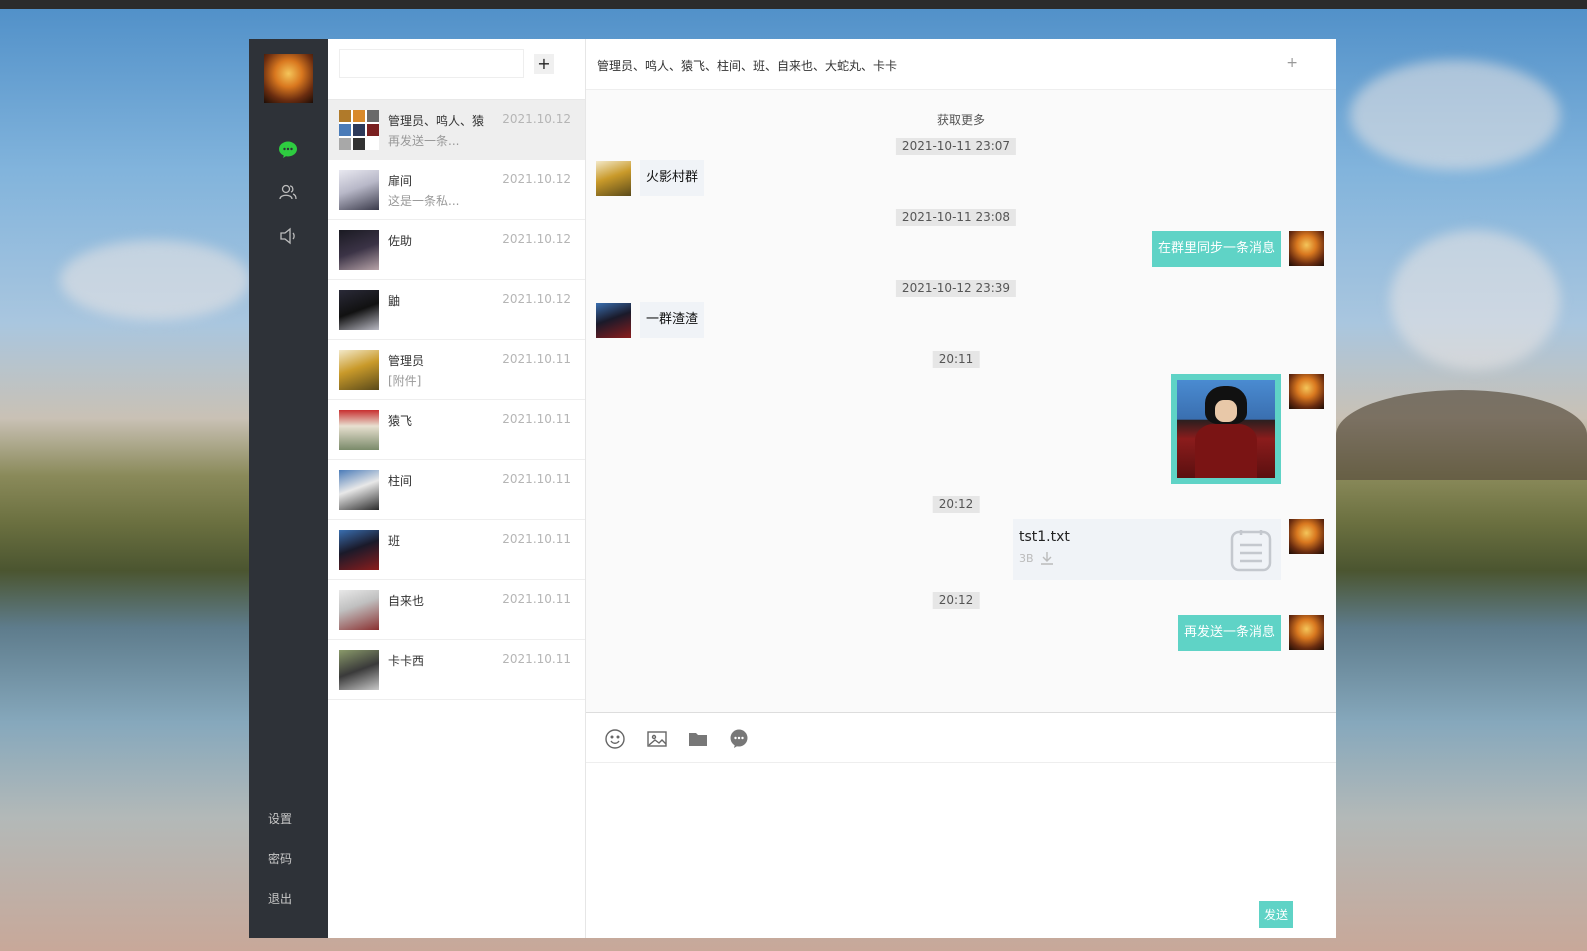 The width and height of the screenshot is (1587, 951). I want to click on session-item: 鼬 2021.10.12, so click(456, 310).